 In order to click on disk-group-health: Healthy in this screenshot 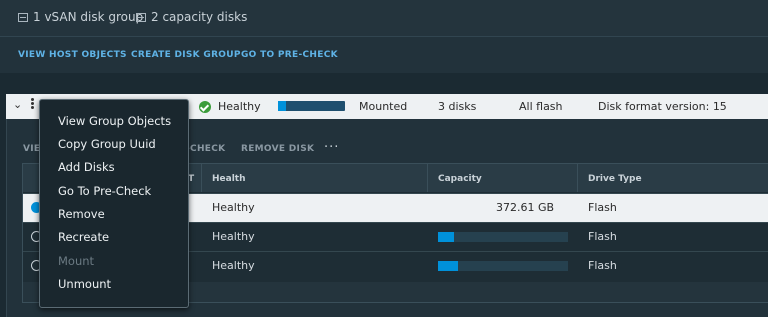, I will do `click(239, 106)`.